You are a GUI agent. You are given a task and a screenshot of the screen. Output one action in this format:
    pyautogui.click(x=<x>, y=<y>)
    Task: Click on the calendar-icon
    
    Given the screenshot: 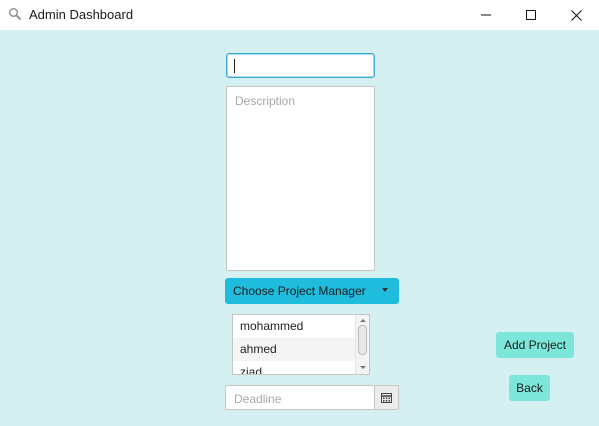 What is the action you would take?
    pyautogui.click(x=386, y=397)
    